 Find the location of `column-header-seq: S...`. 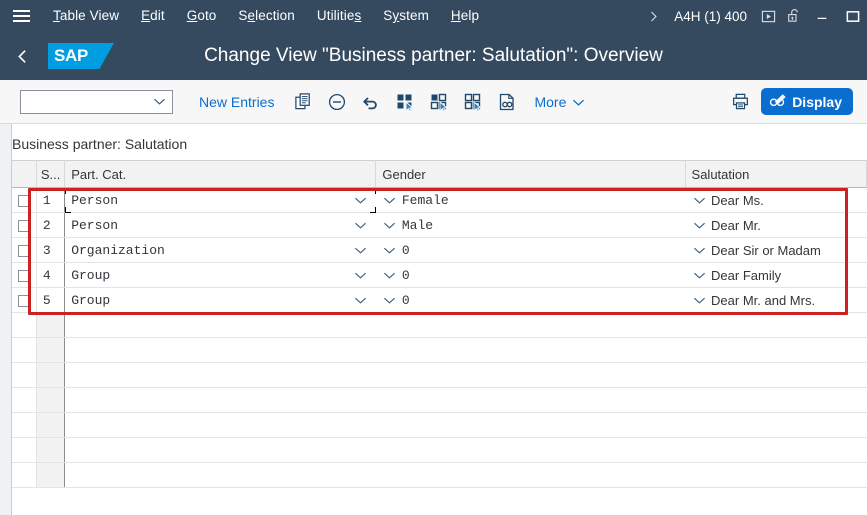

column-header-seq: S... is located at coordinates (51, 174).